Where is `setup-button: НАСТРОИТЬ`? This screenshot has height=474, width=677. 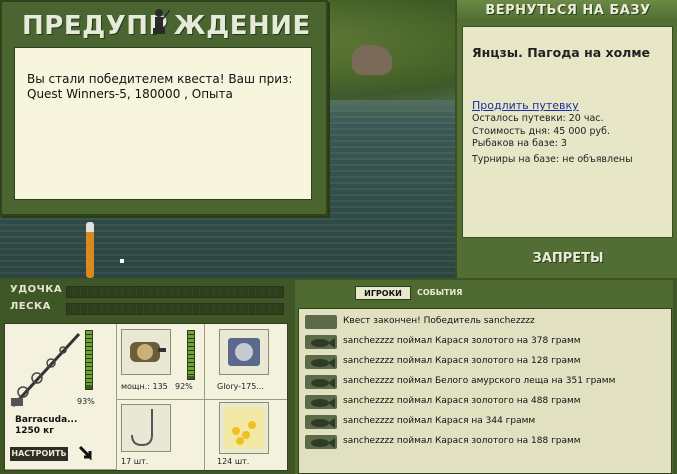 setup-button: НАСТРОИТЬ is located at coordinates (39, 454).